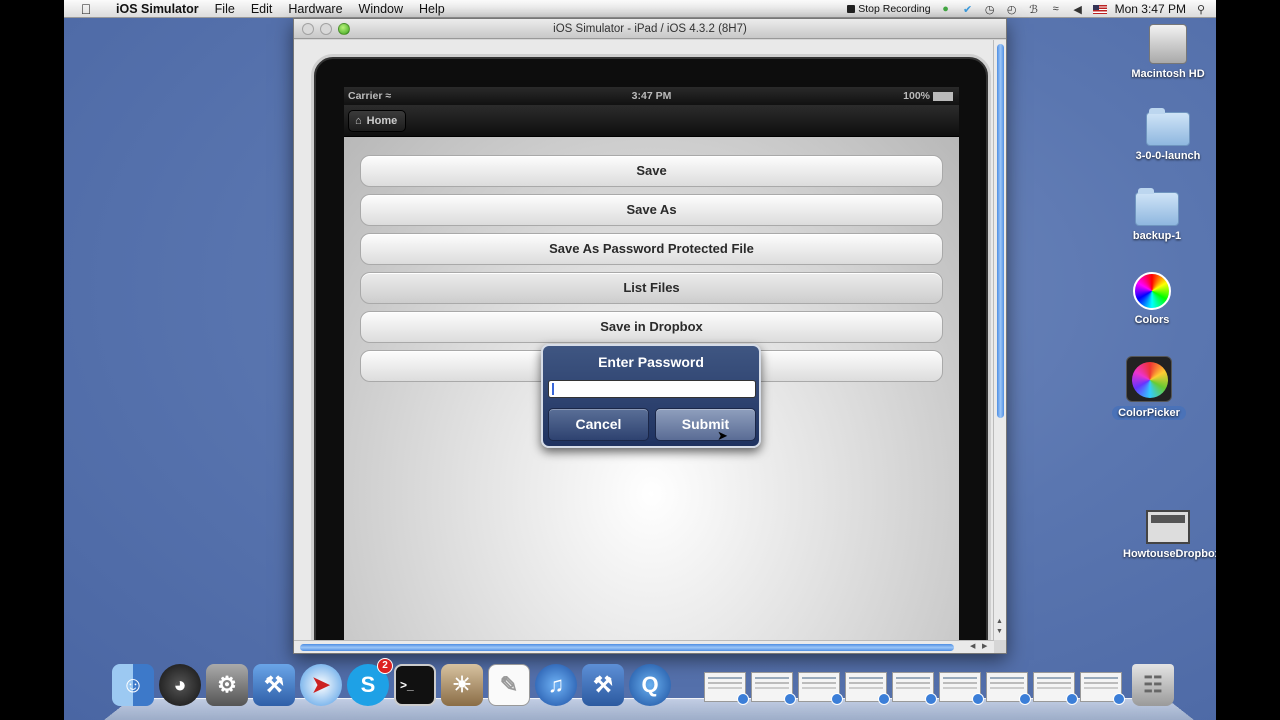 This screenshot has height=720, width=1280. What do you see at coordinates (553, 389) in the screenshot?
I see `text-caret` at bounding box center [553, 389].